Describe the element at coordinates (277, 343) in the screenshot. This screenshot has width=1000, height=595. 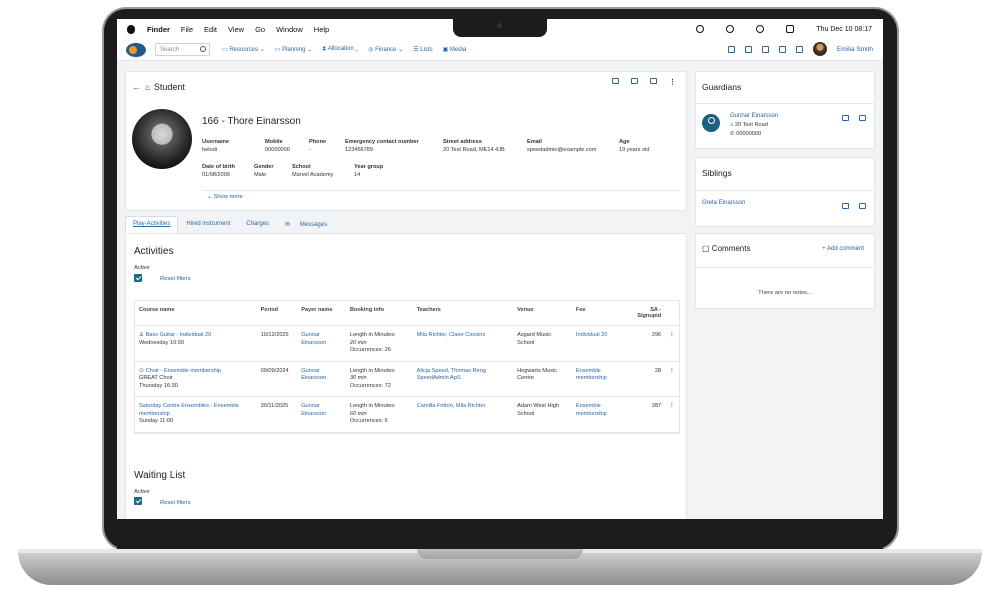
I see `period-cell: 10/12/2025` at that location.